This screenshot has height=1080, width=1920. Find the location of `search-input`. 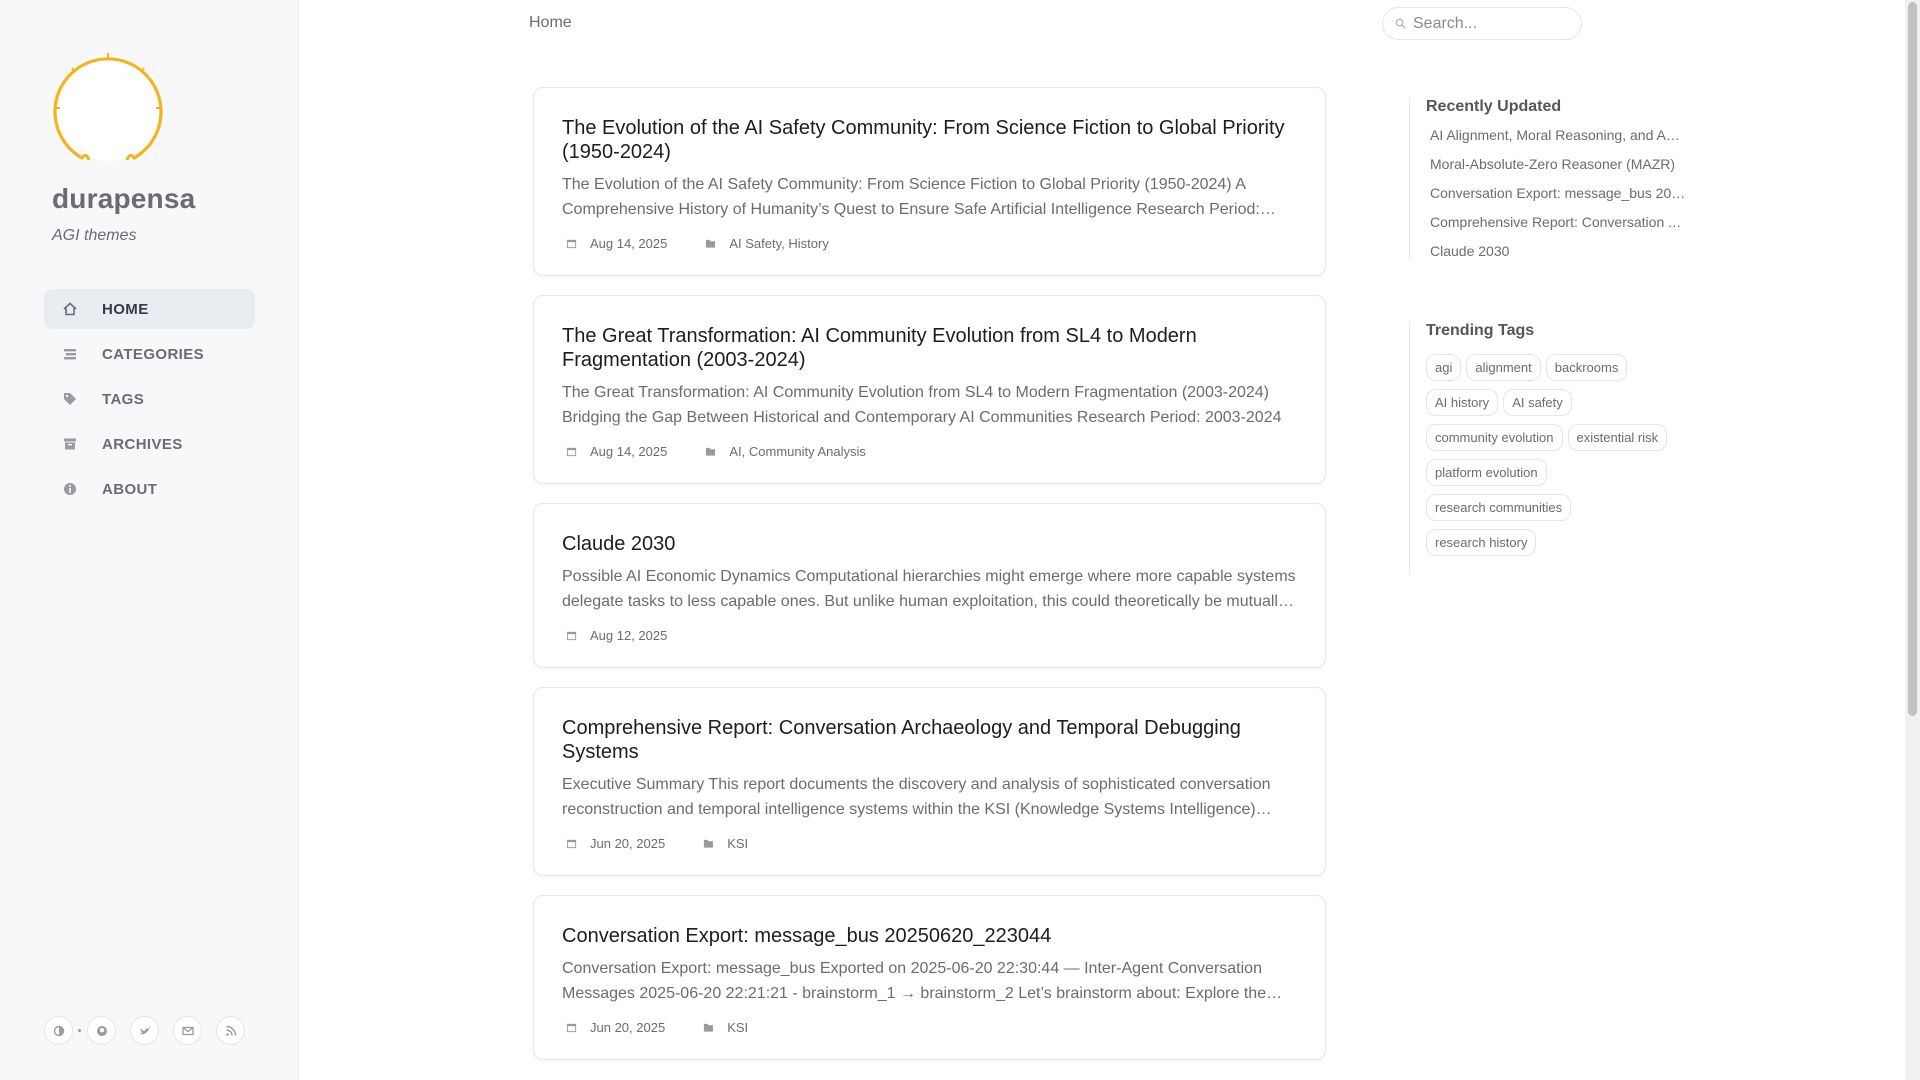

search-input is located at coordinates (1493, 23).